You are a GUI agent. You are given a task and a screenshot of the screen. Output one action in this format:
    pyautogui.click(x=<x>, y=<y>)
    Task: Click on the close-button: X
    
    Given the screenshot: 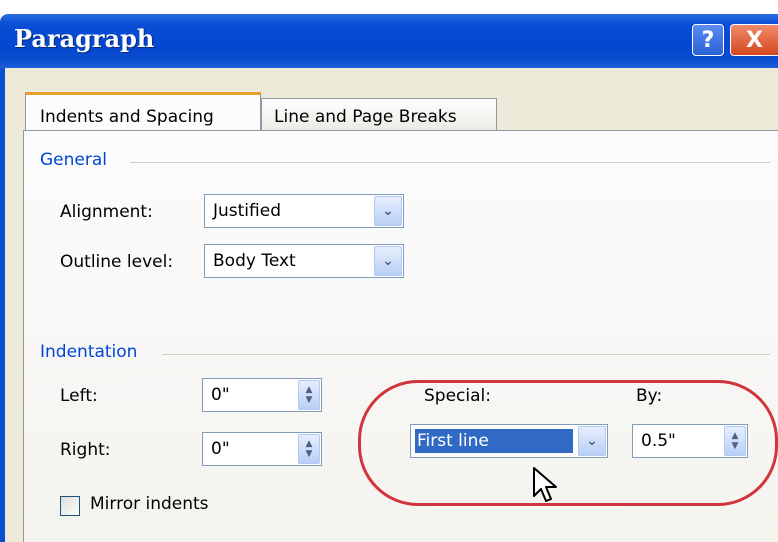 What is the action you would take?
    pyautogui.click(x=754, y=40)
    